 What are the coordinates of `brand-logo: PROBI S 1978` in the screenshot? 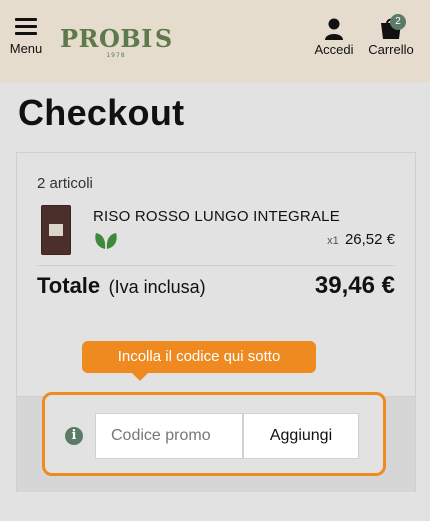 It's located at (116, 43).